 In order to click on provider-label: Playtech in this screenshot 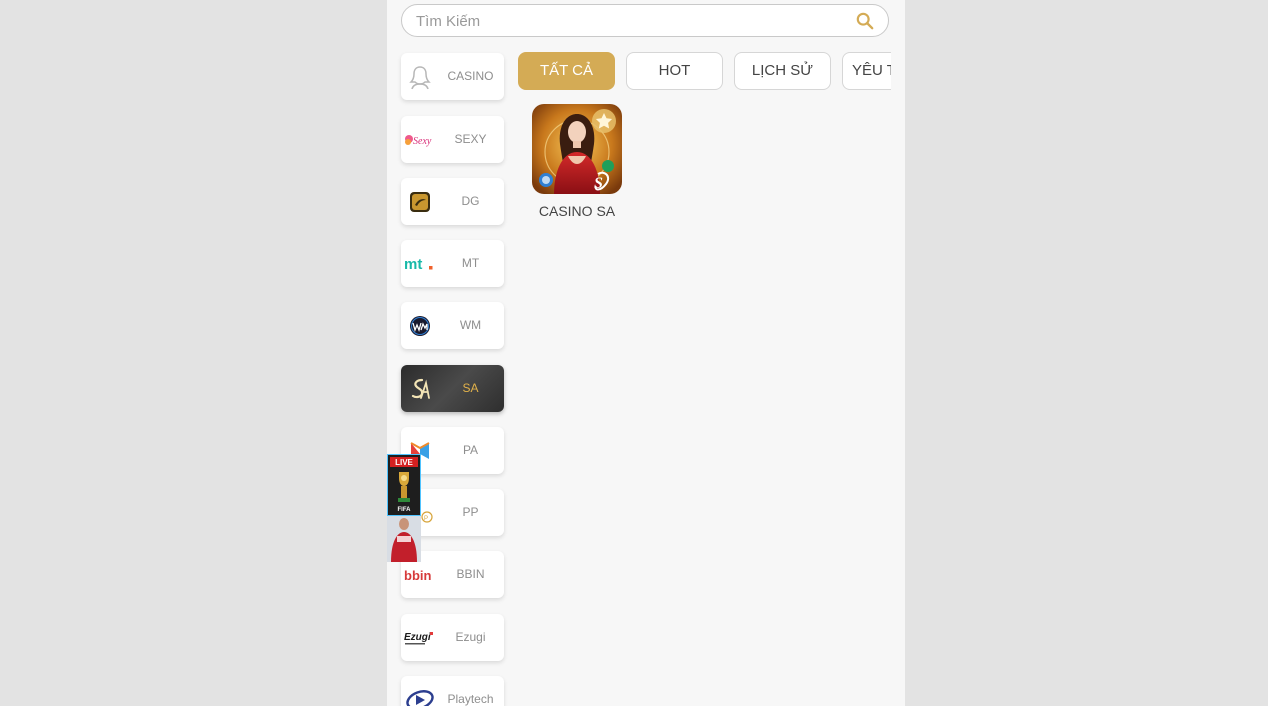, I will do `click(470, 699)`.